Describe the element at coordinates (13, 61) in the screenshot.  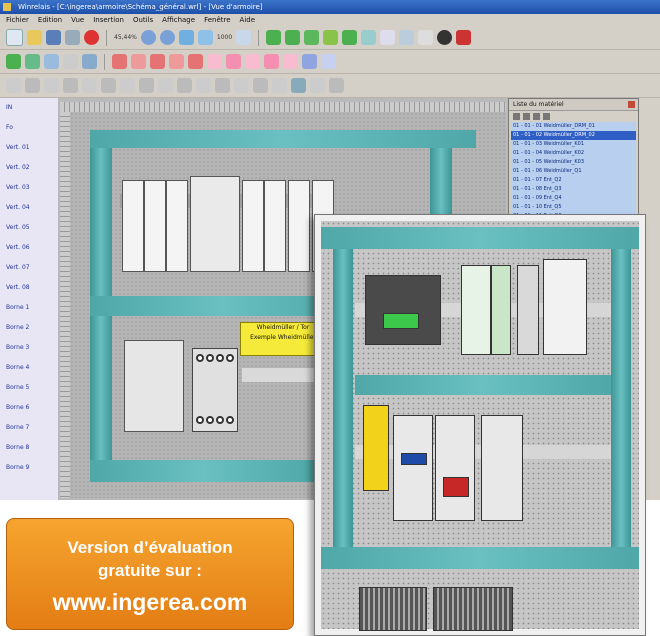
I see `move-icon` at that location.